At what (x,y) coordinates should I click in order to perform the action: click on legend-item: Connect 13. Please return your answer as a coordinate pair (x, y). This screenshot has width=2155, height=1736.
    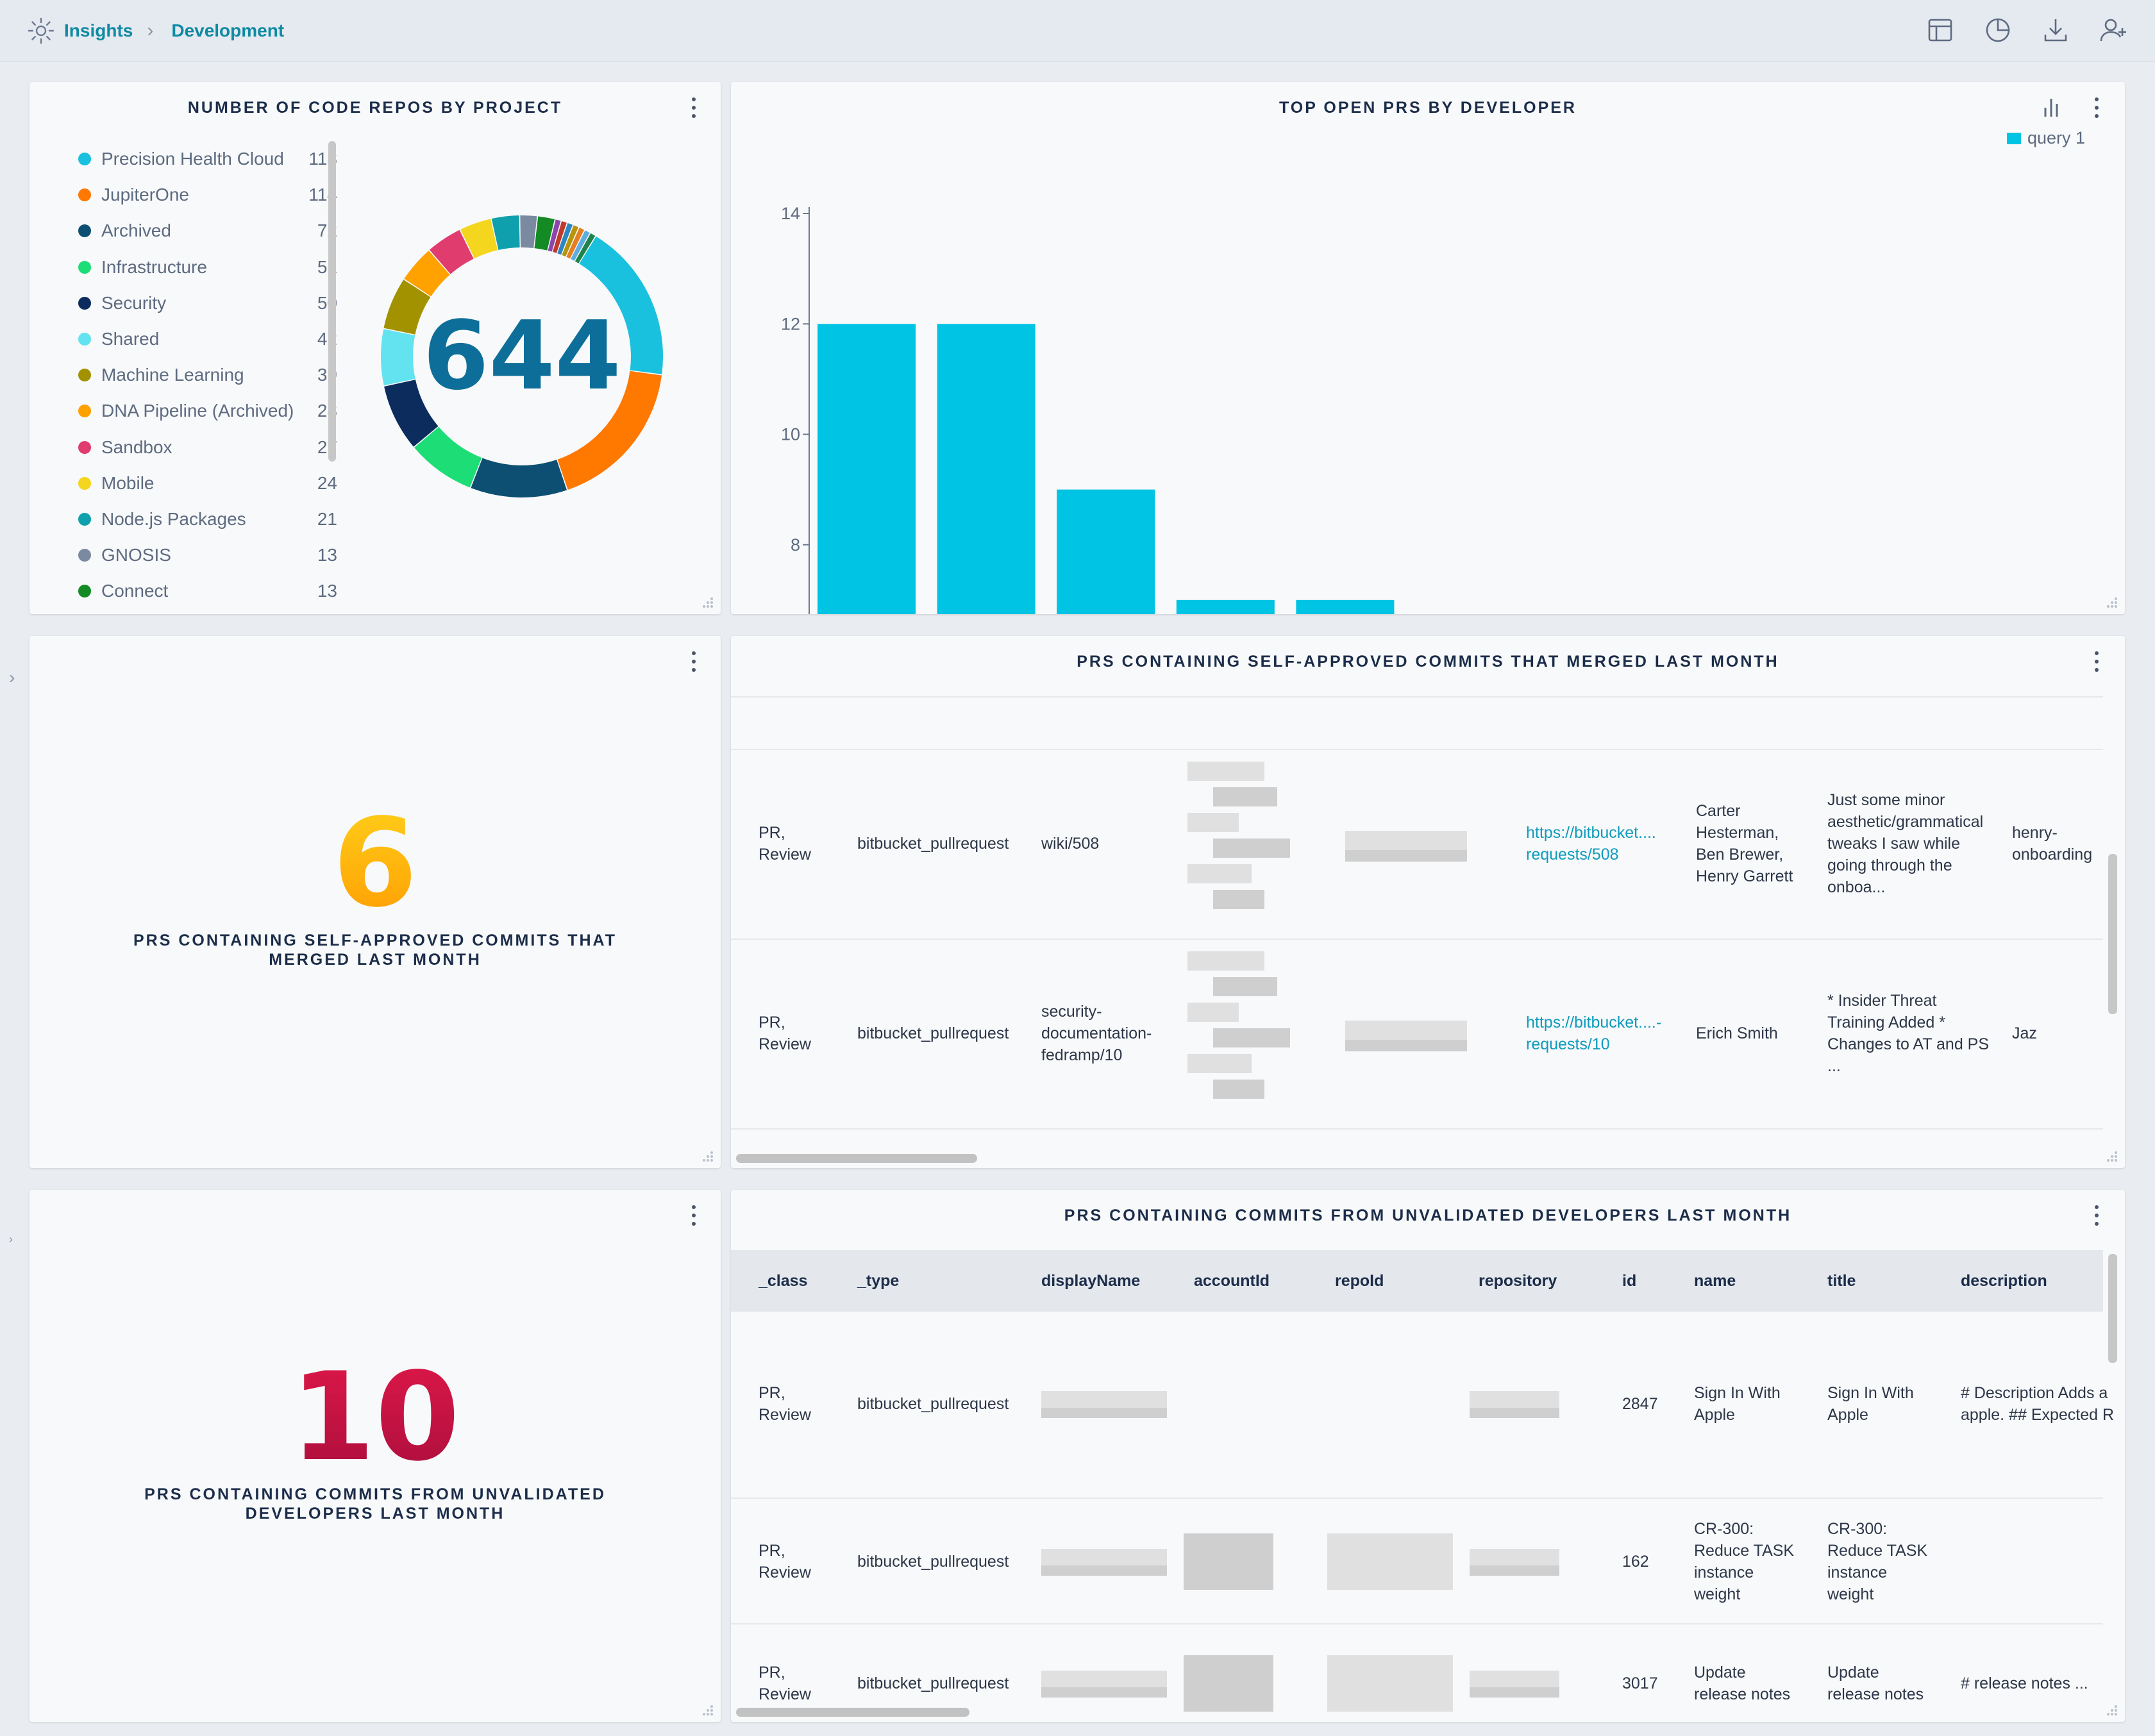
    Looking at the image, I should click on (193, 591).